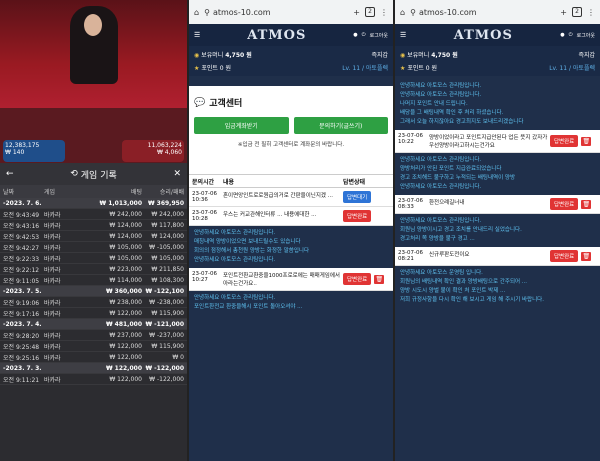  I want to click on history-result: ₩ -122,000, so click(164, 368).